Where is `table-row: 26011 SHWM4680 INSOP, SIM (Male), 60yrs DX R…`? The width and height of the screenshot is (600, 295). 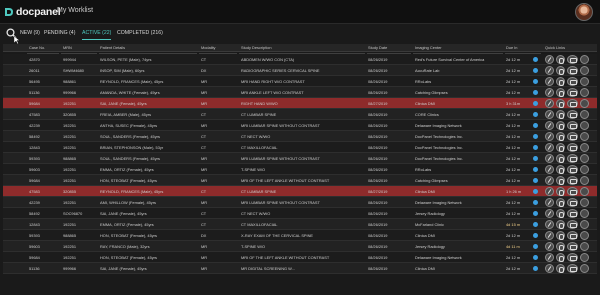
table-row: 26011 SHWM4680 INSOP, SIM (Male), 60yrs DX R… is located at coordinates (300, 70).